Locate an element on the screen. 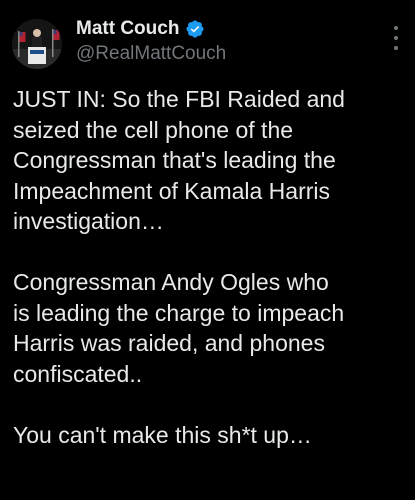  author-names: Matt Couch @RealMattCouch is located at coordinates (151, 40).